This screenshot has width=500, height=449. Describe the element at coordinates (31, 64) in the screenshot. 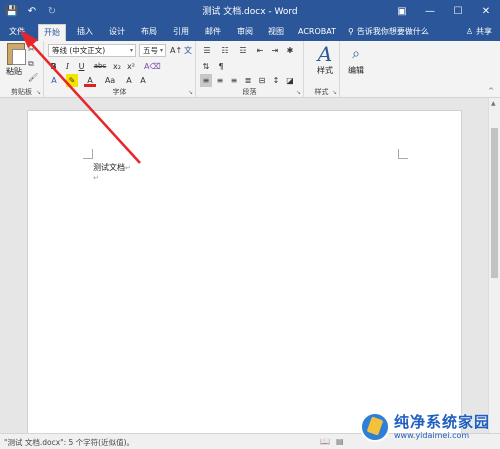

I see `copy-icon: ⧉` at that location.